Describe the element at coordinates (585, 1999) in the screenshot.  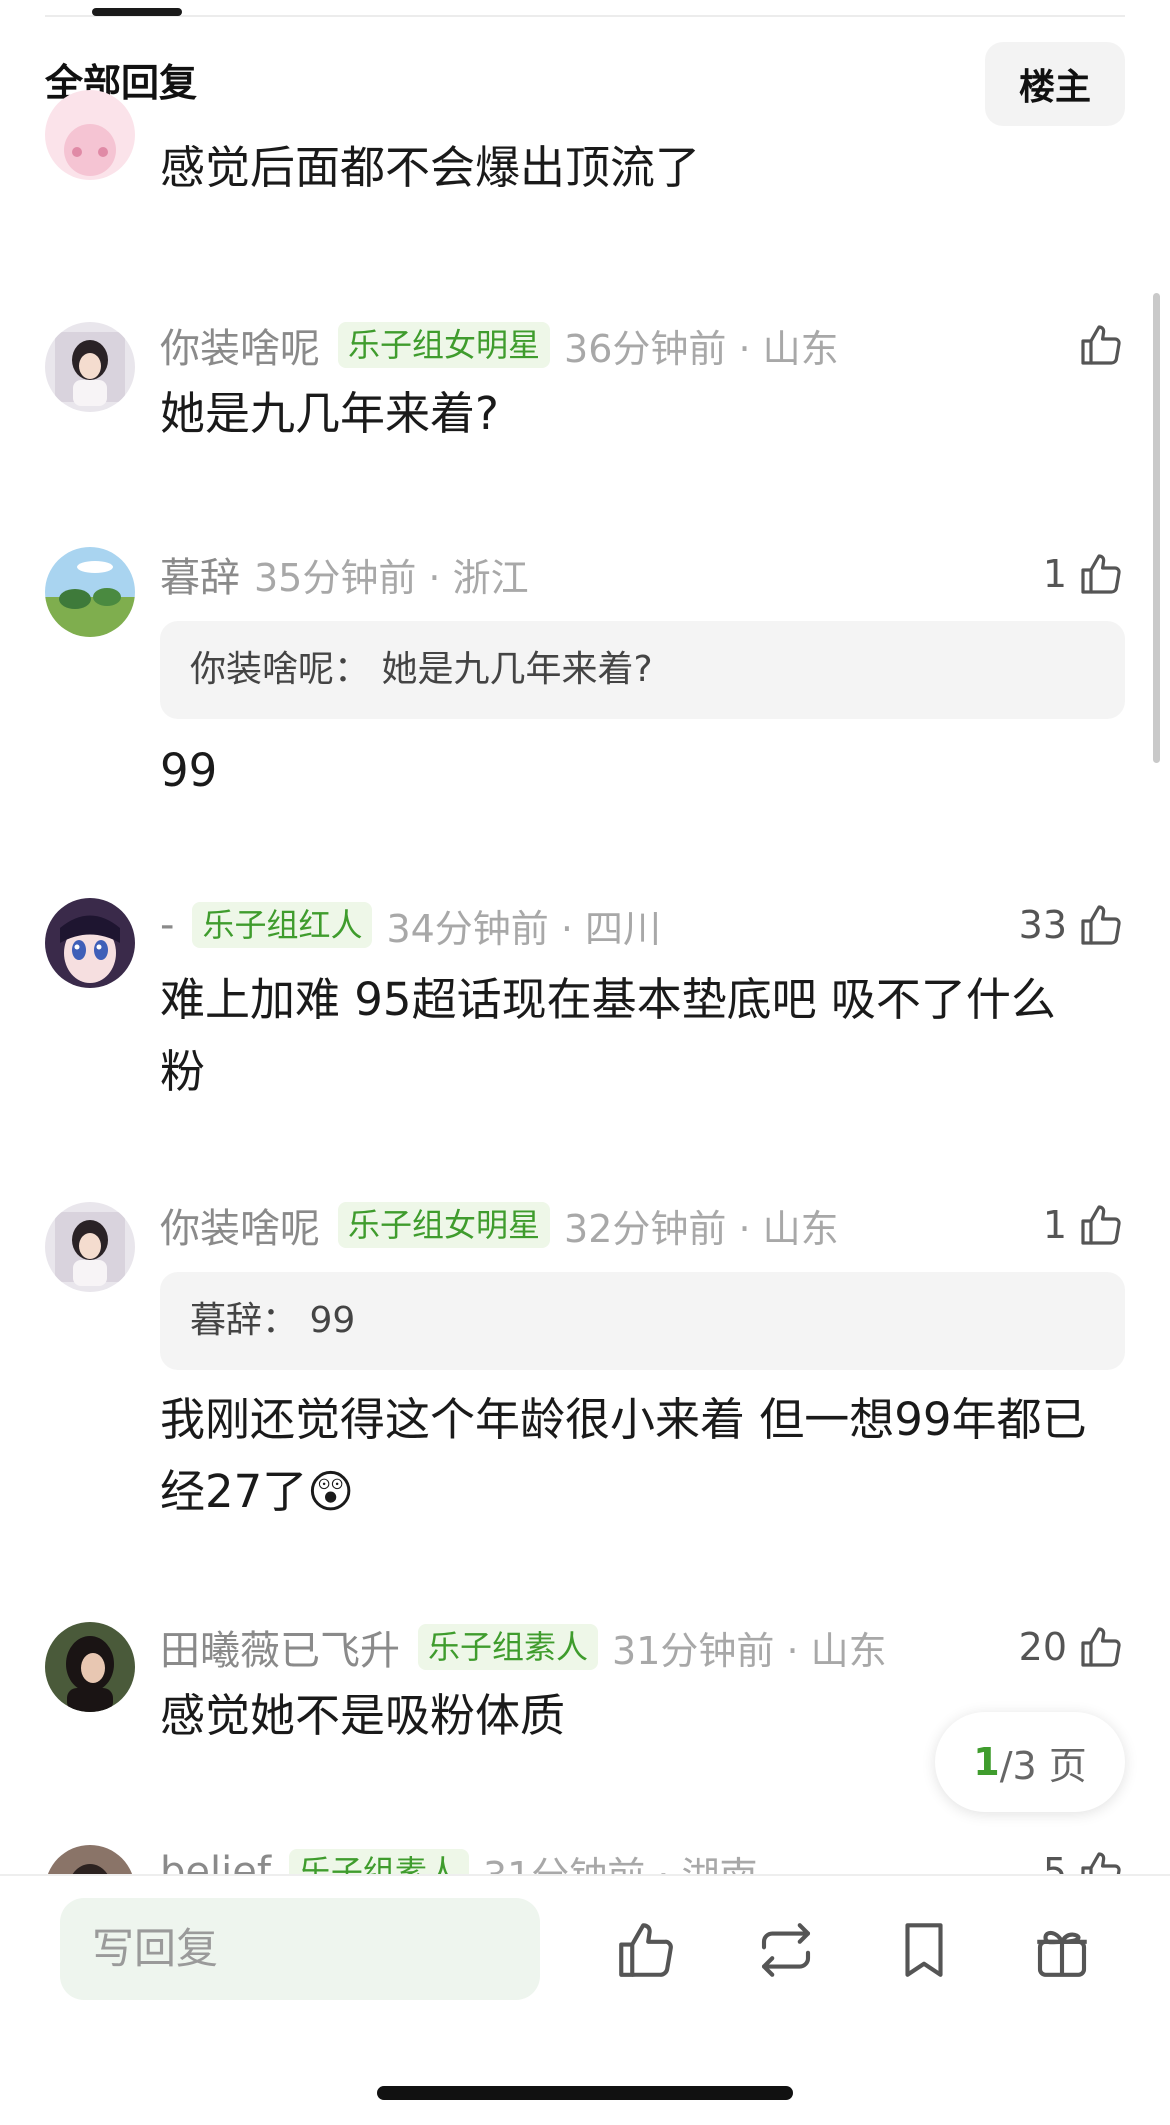
I see `bottom-action-bar: 写回复` at that location.